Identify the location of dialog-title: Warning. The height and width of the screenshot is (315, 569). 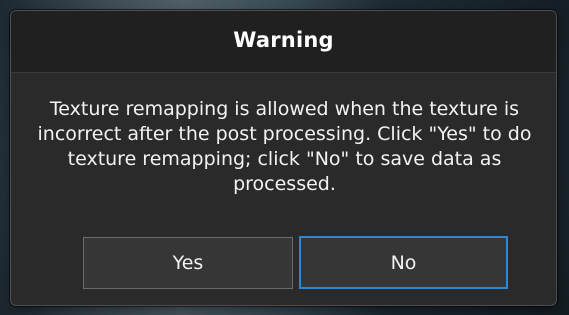
(283, 40).